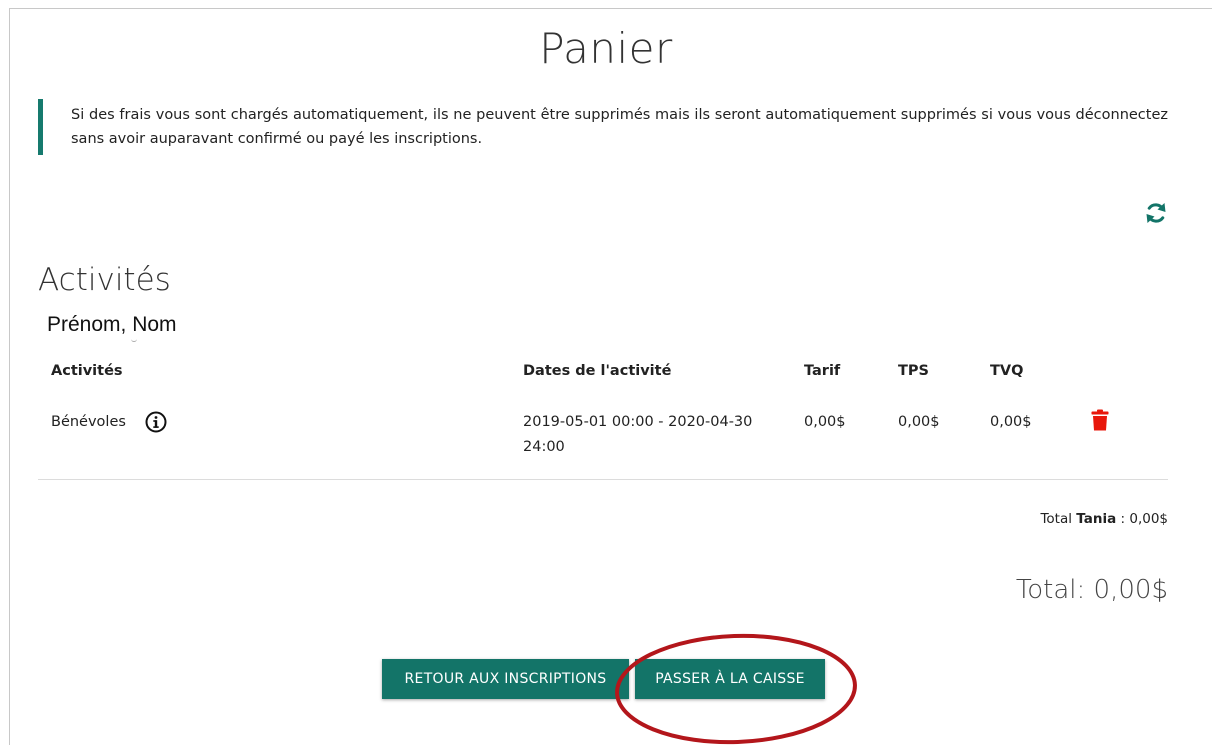 The width and height of the screenshot is (1212, 747). Describe the element at coordinates (919, 422) in the screenshot. I see `activity-tps: 0,00$` at that location.